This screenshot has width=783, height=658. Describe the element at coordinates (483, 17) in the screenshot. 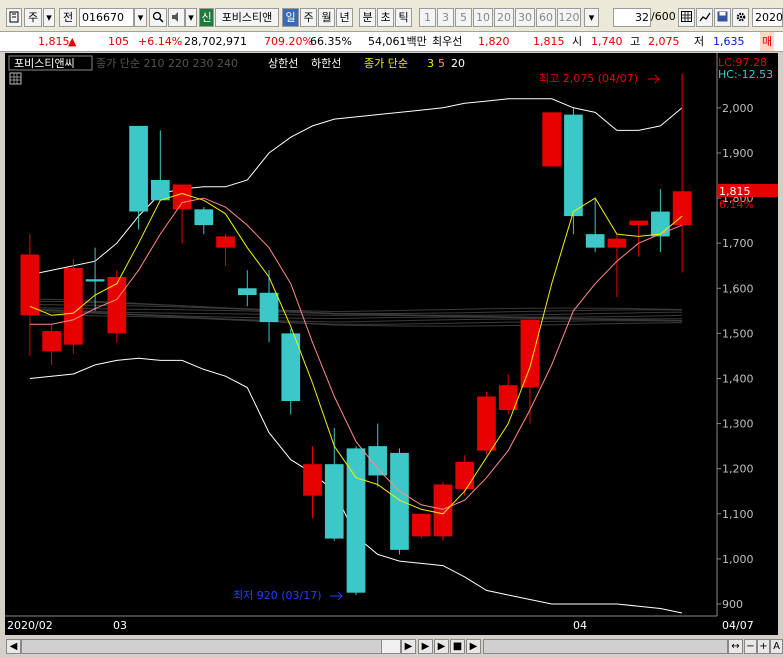

I see `minute-option-10: 10` at that location.